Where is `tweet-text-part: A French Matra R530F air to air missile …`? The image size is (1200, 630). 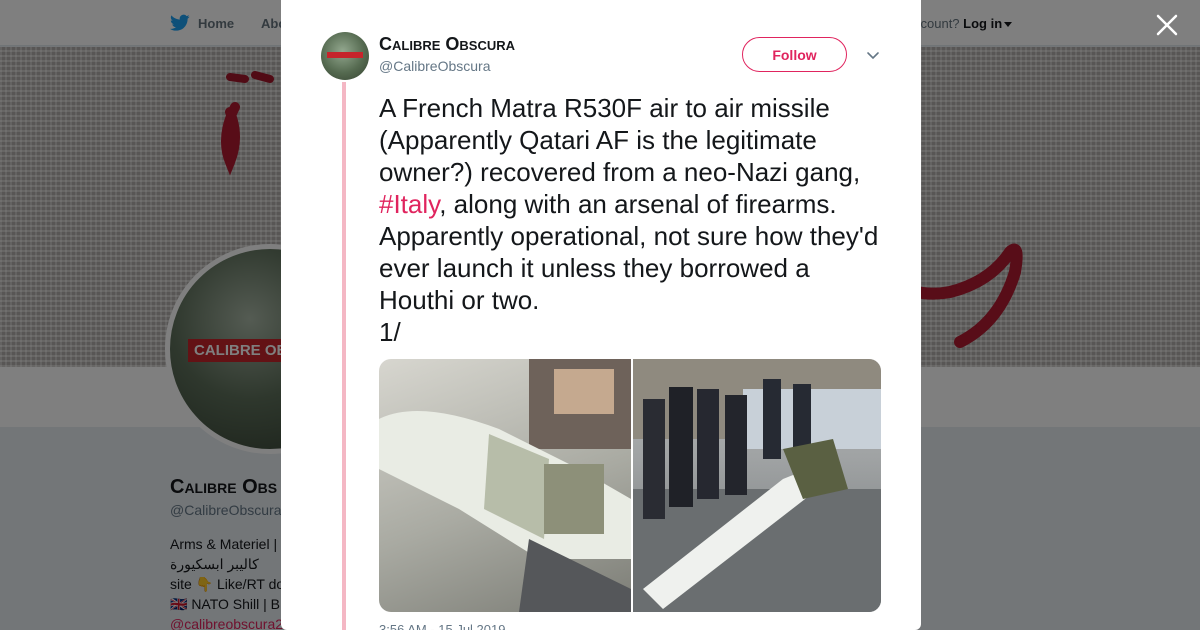
tweet-text-part: A French Matra R530F air to air missile … is located at coordinates (620, 140).